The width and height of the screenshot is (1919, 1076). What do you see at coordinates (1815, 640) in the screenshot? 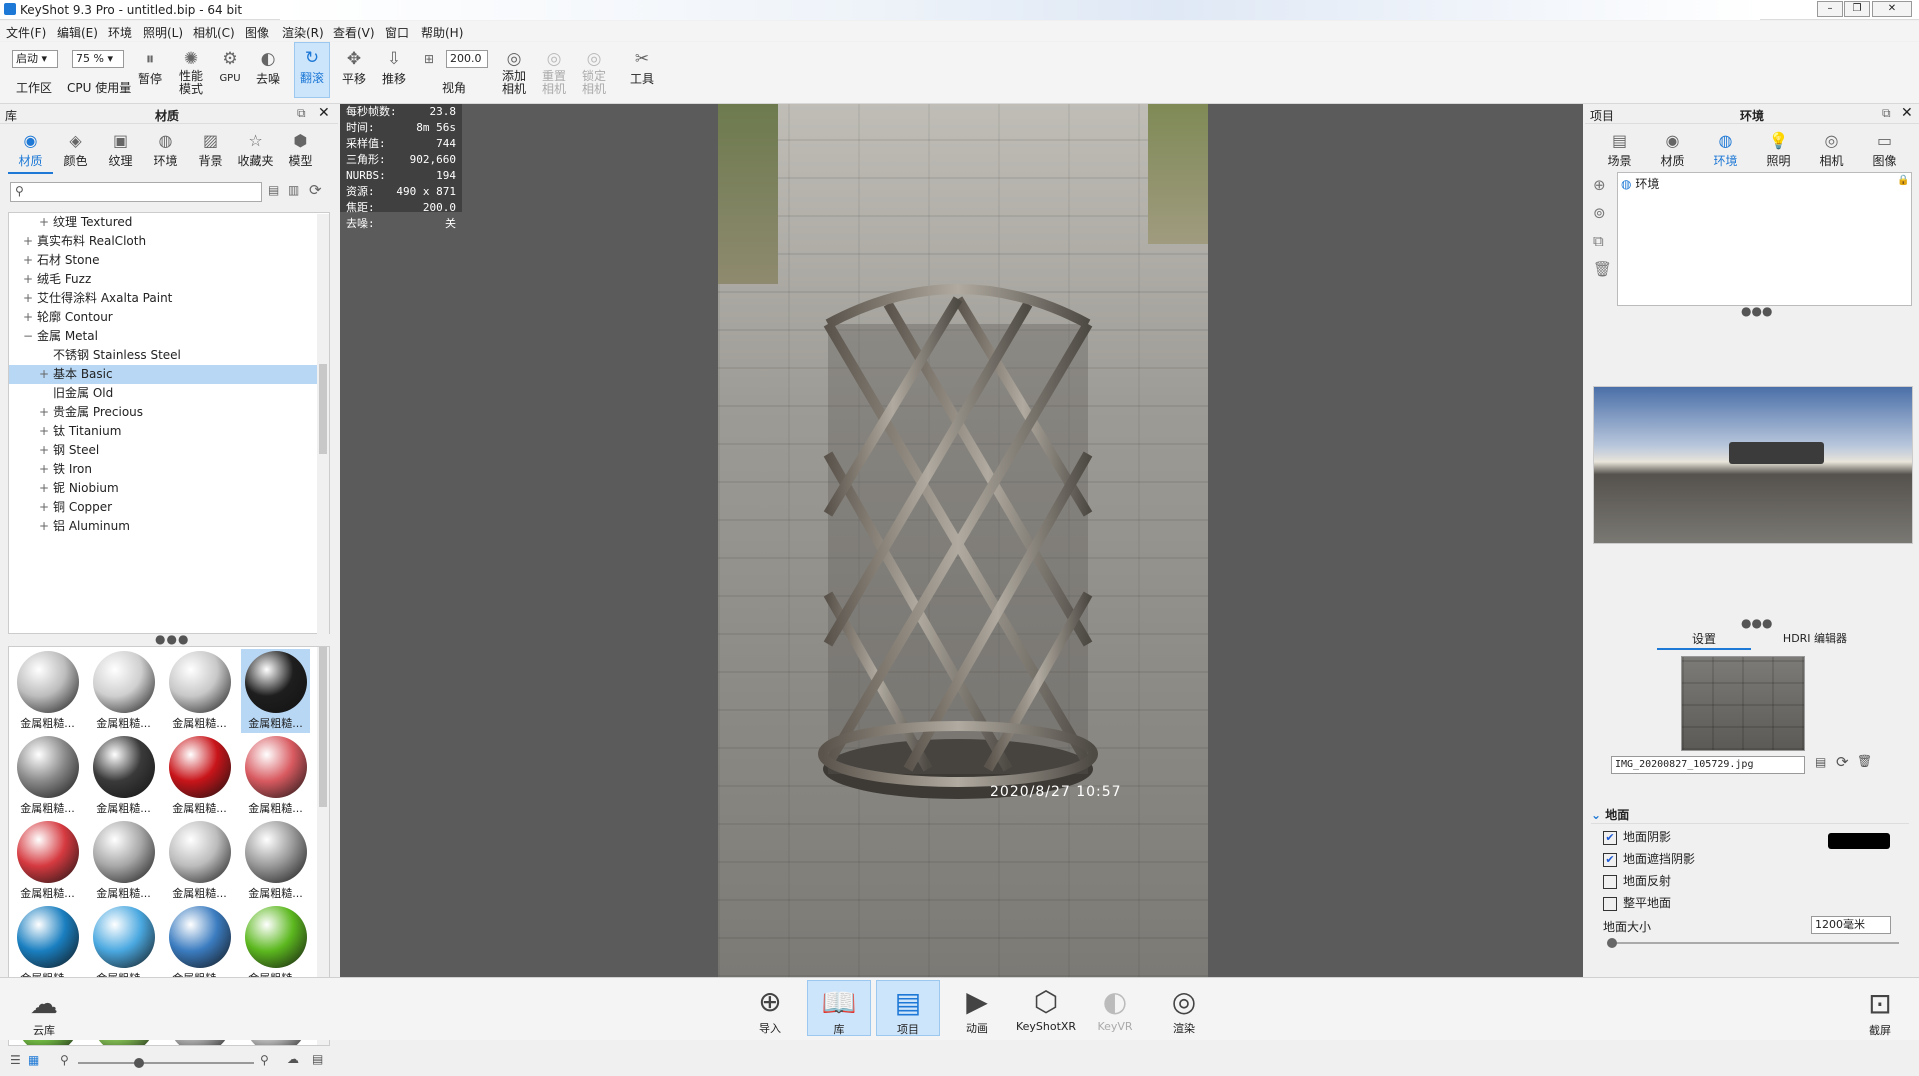
I see `tab-hdri-editor: HDRI 编辑器` at bounding box center [1815, 640].